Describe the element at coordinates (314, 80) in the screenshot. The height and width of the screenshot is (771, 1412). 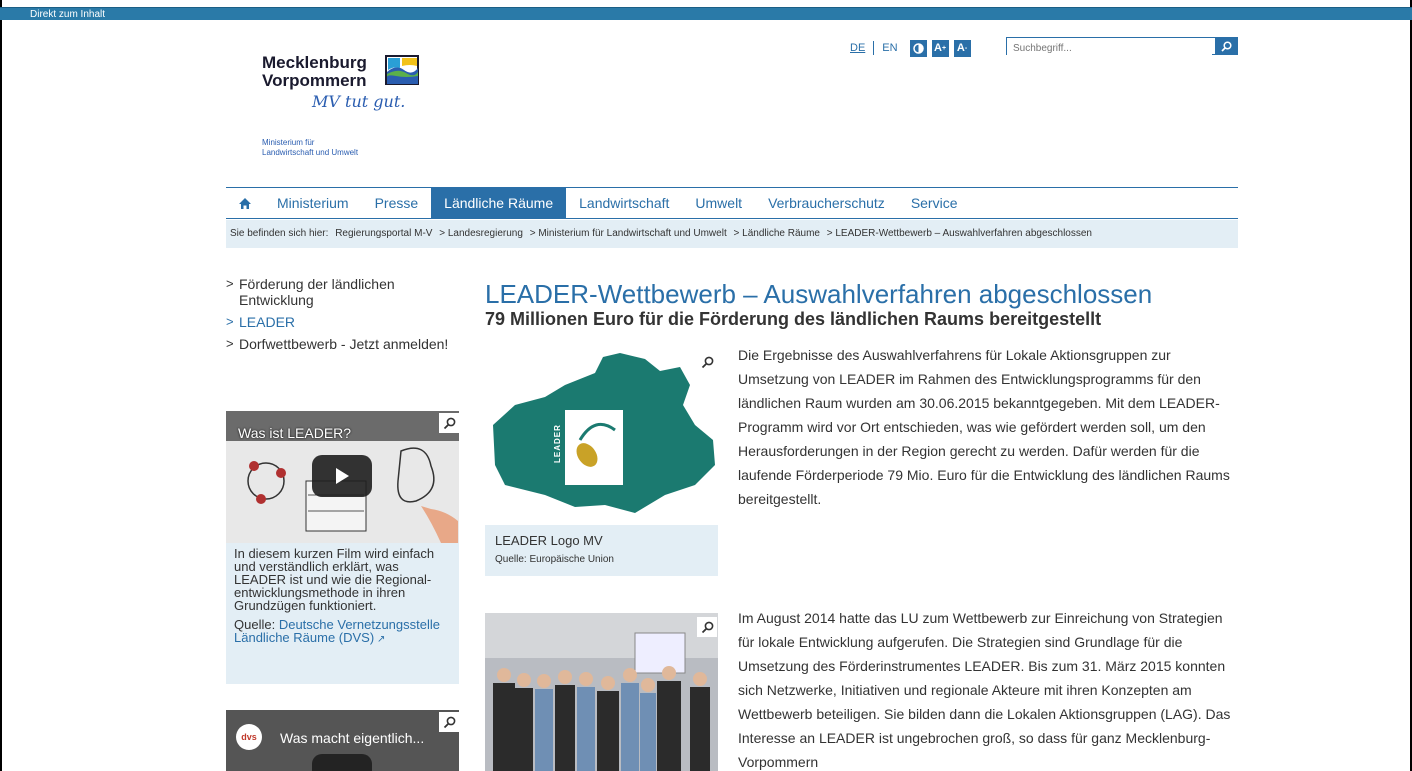
I see `logo-line2: Vorpommern` at that location.